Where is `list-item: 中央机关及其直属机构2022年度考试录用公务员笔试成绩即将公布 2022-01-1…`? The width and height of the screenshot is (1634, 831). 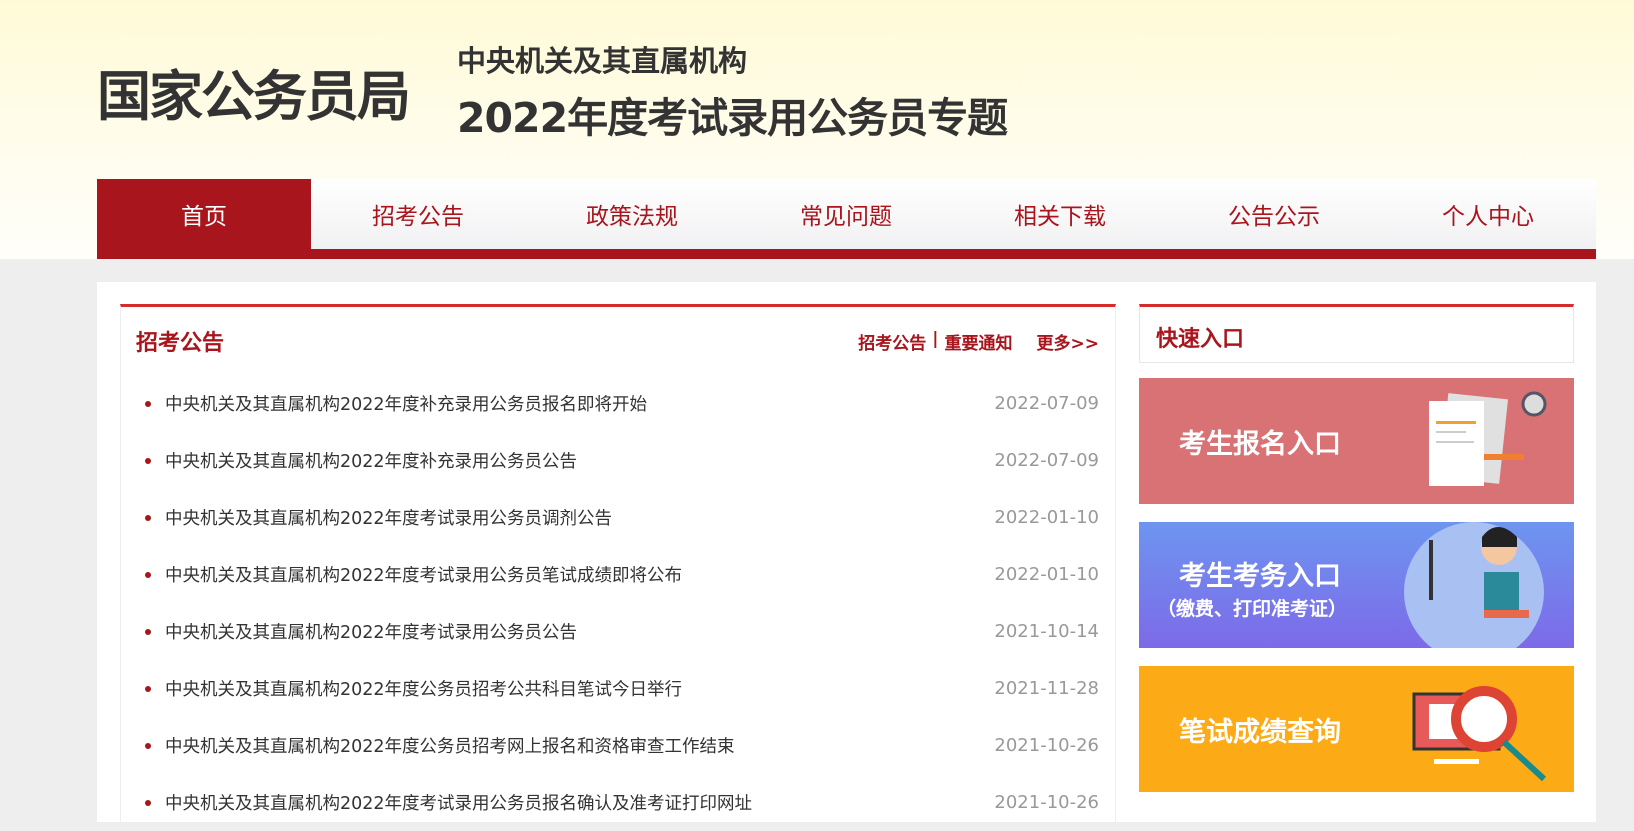
list-item: 中央机关及其直属机构2022年度考试录用公务员笔试成绩即将公布 2022-01-1… is located at coordinates (622, 574).